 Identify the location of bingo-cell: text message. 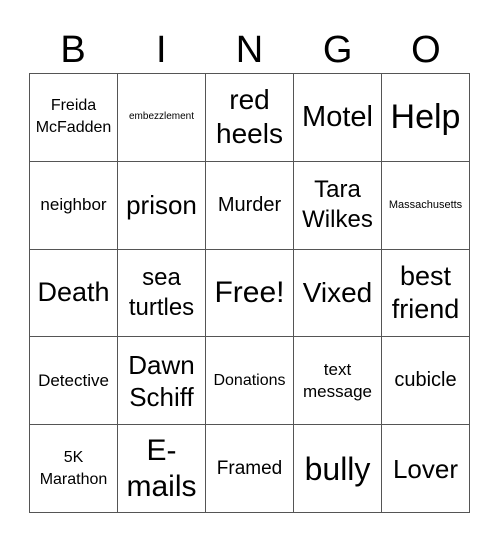
(338, 381).